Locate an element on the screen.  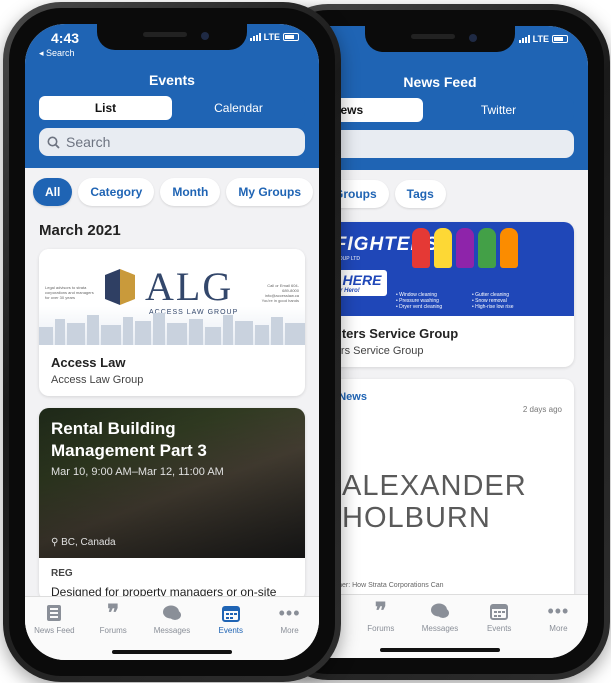
search-bar: Search is located at coordinates (172, 144).